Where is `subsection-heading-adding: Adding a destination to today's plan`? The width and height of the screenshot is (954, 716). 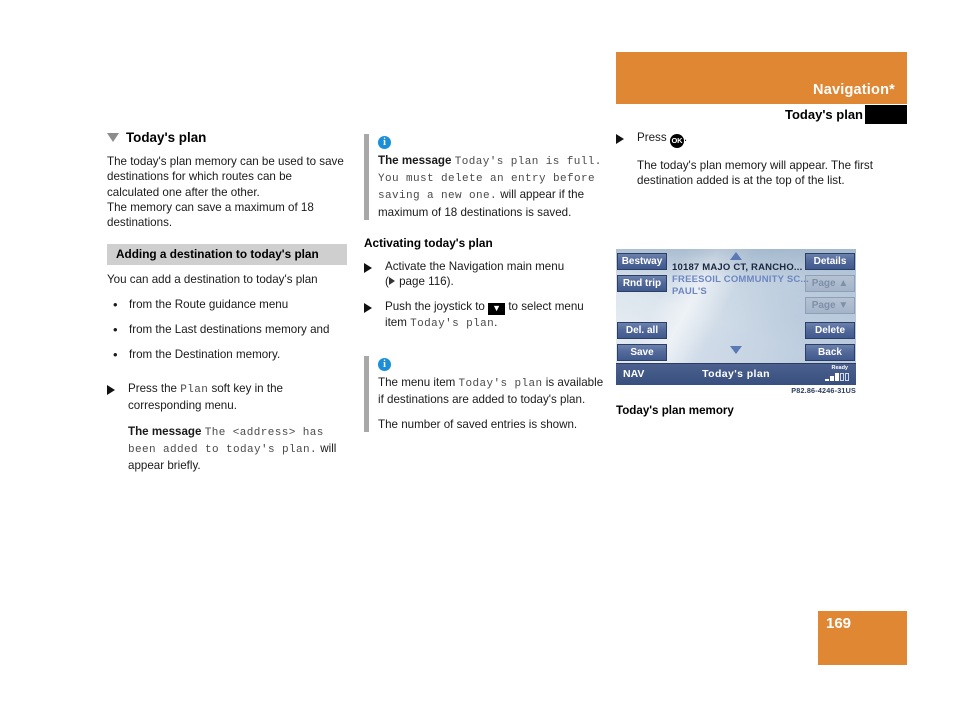 subsection-heading-adding: Adding a destination to today's plan is located at coordinates (227, 255).